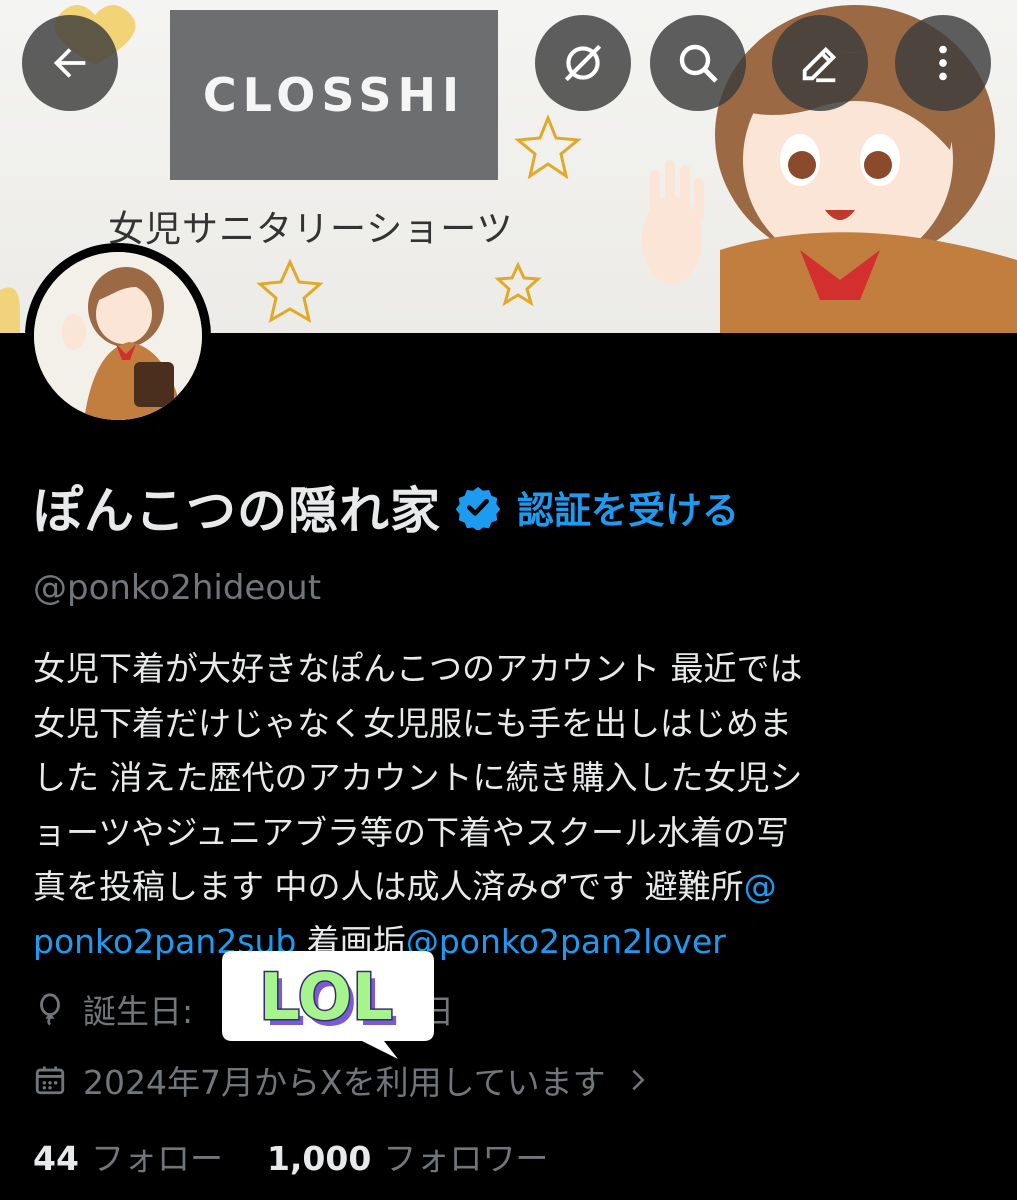  Describe the element at coordinates (478, 508) in the screenshot. I see `verified-badge-icon` at that location.